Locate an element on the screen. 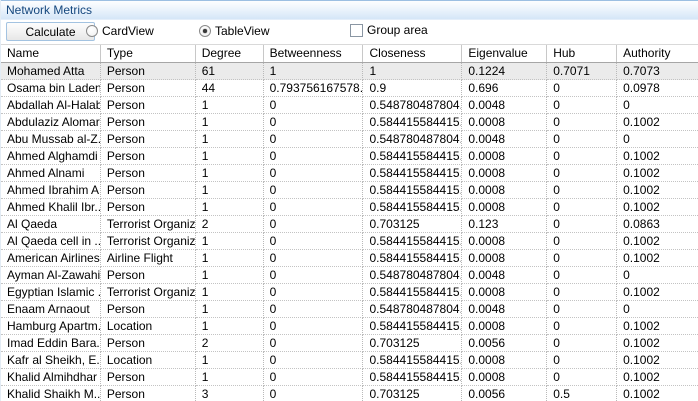  cell-hub: 0.5 is located at coordinates (582, 393).